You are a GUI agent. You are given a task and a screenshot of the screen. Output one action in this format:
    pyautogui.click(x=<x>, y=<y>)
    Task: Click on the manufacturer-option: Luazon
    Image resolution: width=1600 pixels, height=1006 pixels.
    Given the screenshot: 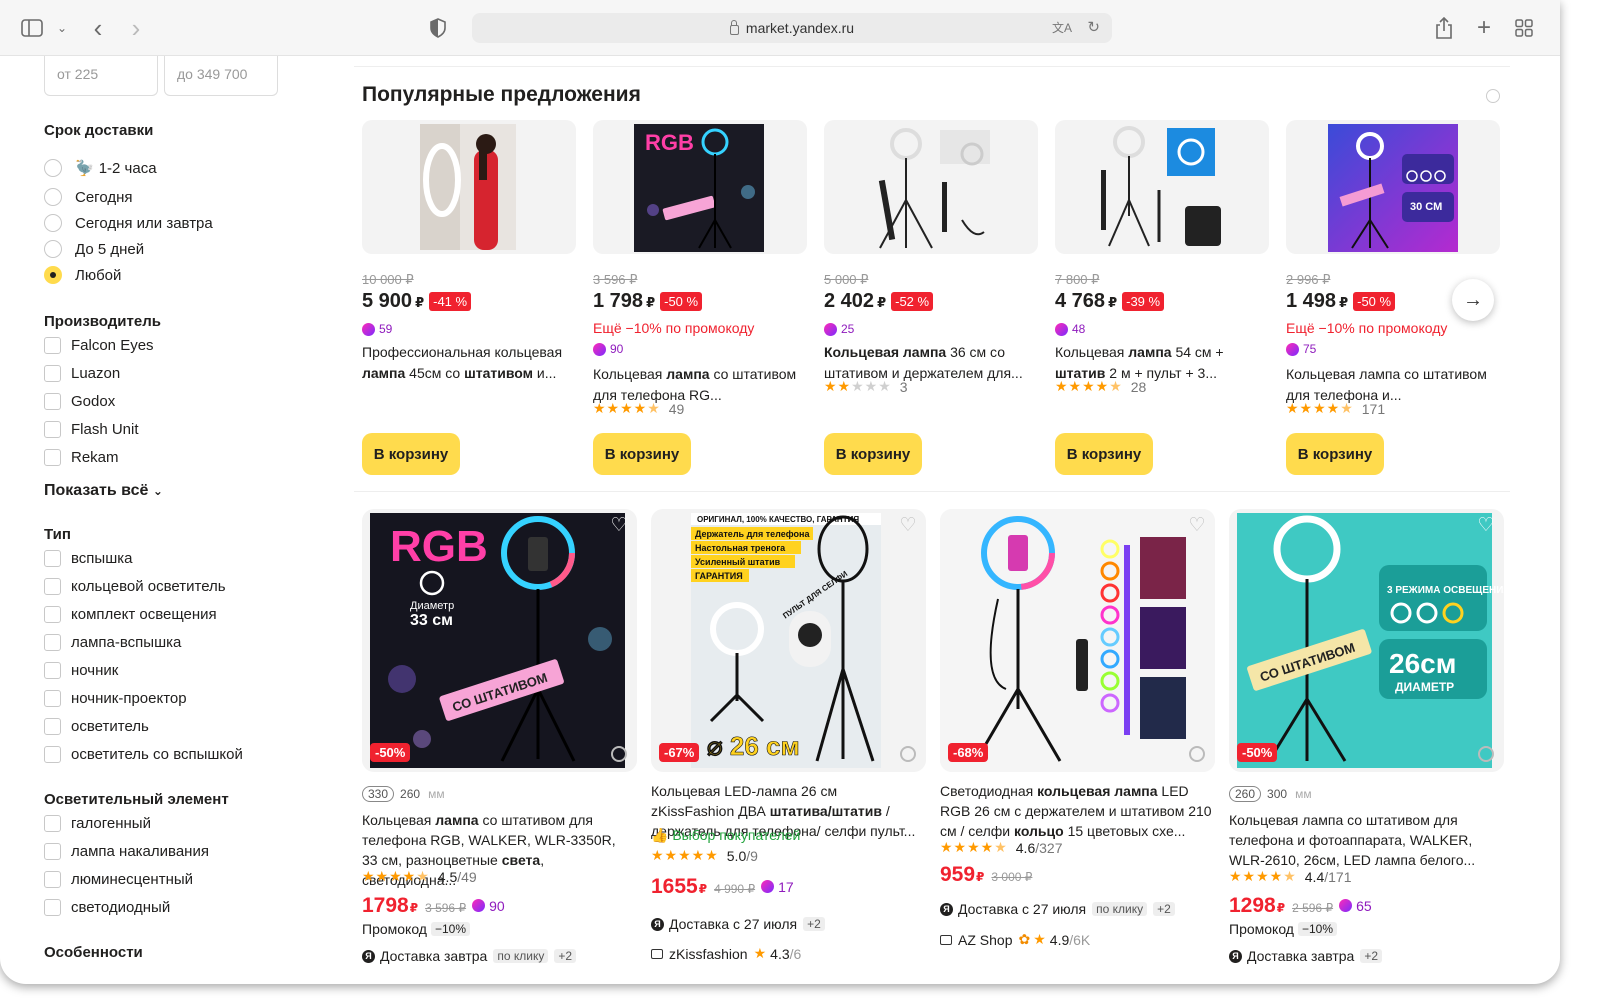 What is the action you would take?
    pyautogui.click(x=82, y=373)
    